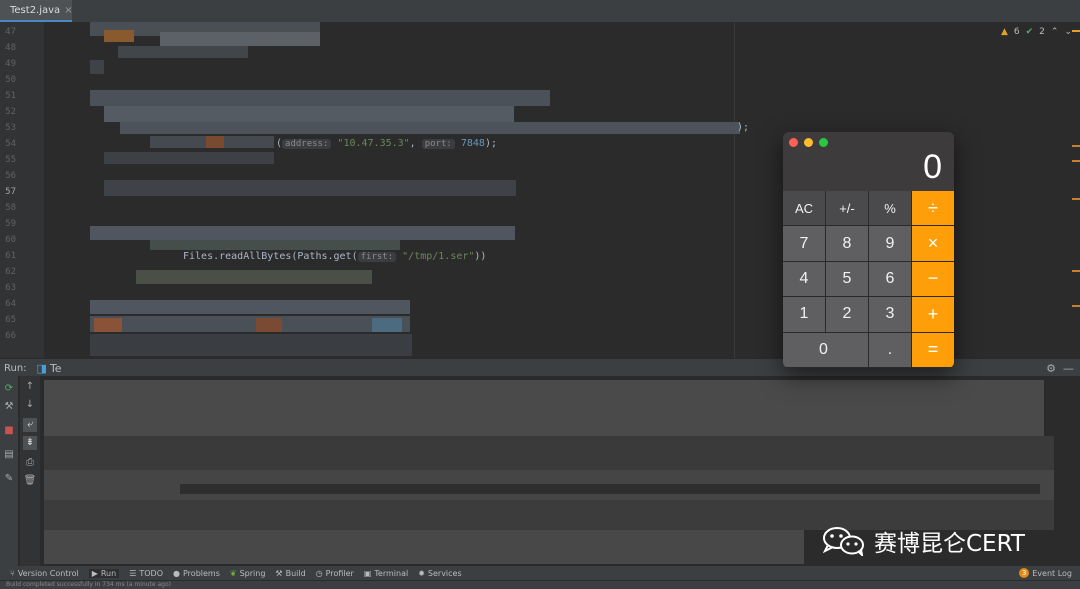 This screenshot has width=1080, height=589. Describe the element at coordinates (10, 320) in the screenshot. I see `line-number: 65` at that location.